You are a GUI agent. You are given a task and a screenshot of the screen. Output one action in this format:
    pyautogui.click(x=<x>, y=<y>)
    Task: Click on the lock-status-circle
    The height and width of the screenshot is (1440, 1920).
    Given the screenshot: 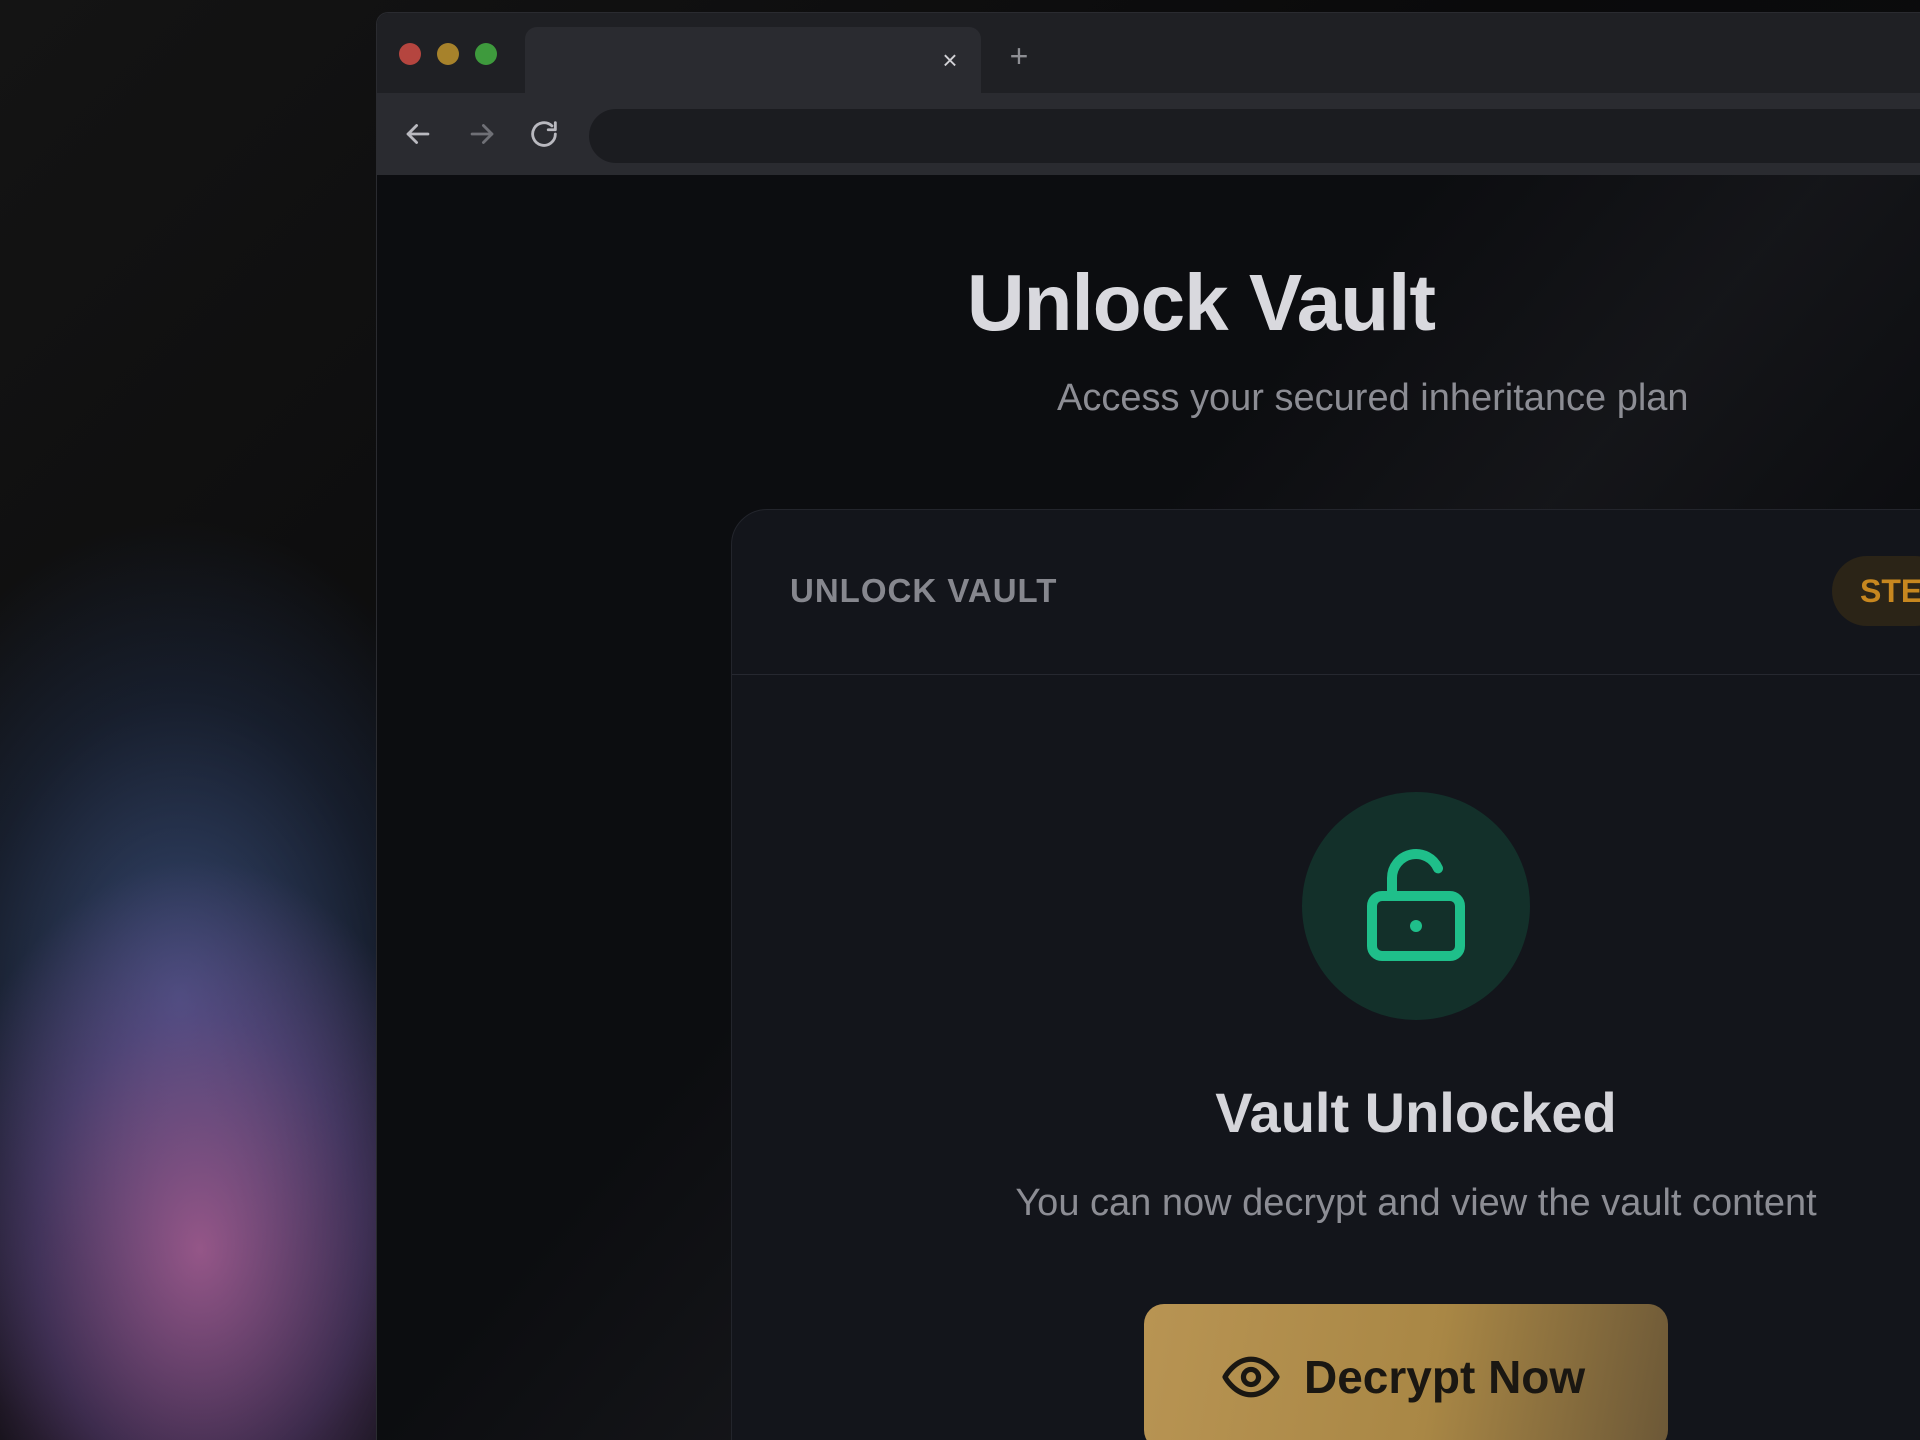 What is the action you would take?
    pyautogui.click(x=1416, y=906)
    